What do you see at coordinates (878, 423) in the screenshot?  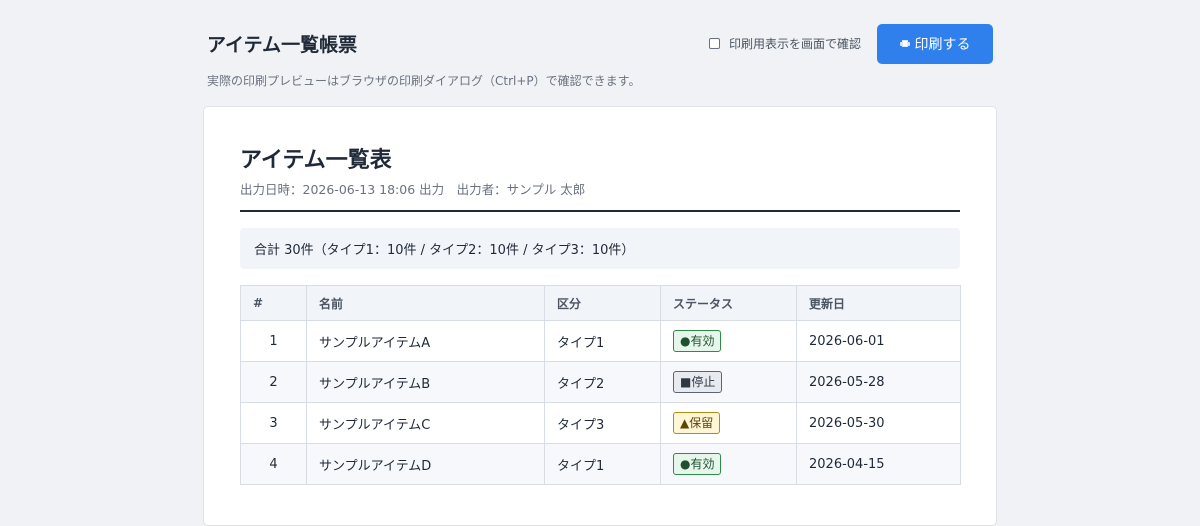 I see `updated-date: 2026-05-30` at bounding box center [878, 423].